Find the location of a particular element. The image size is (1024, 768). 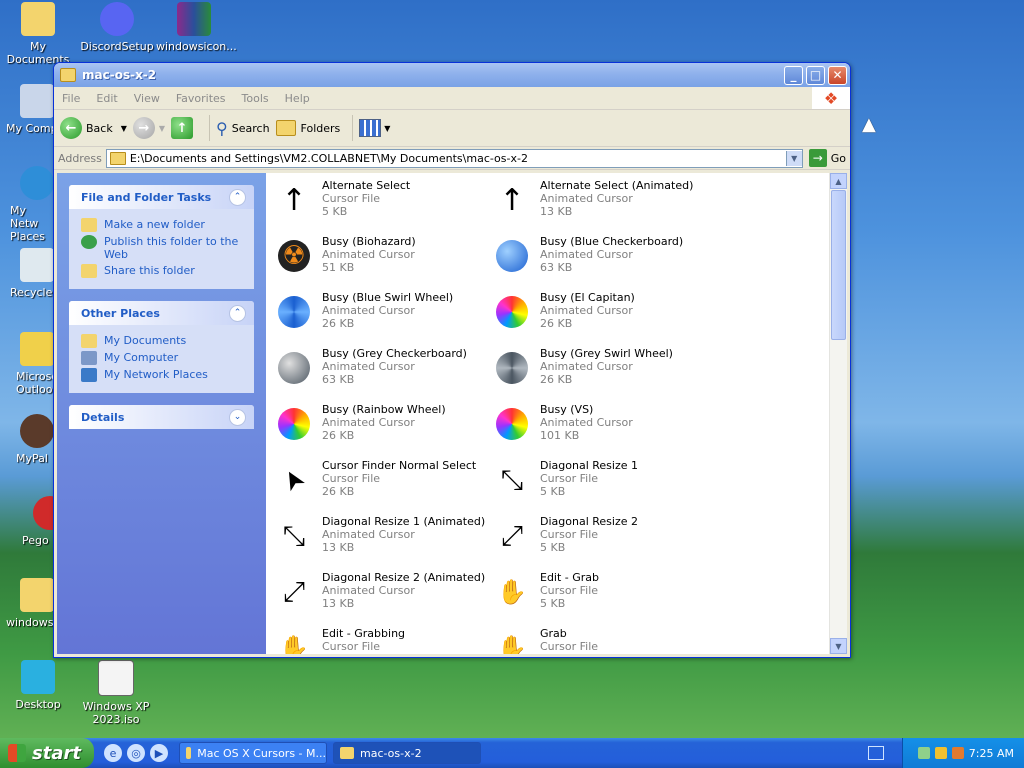

taskbar-item-mac-os-x-2: mac-os-x-2 is located at coordinates (407, 753).